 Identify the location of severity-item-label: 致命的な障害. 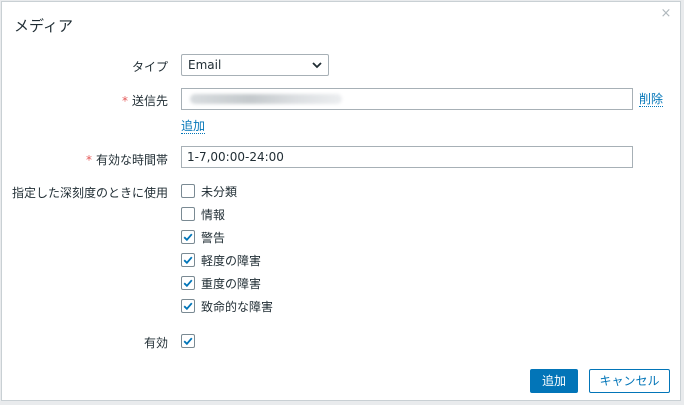
(237, 306).